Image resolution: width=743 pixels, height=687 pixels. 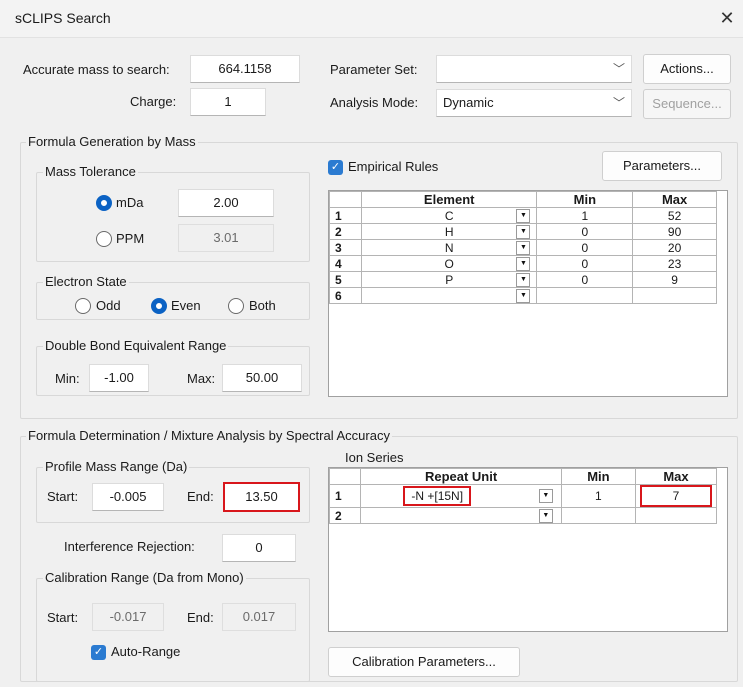 What do you see at coordinates (98, 652) in the screenshot?
I see `auto-range-checkbox: ✓` at bounding box center [98, 652].